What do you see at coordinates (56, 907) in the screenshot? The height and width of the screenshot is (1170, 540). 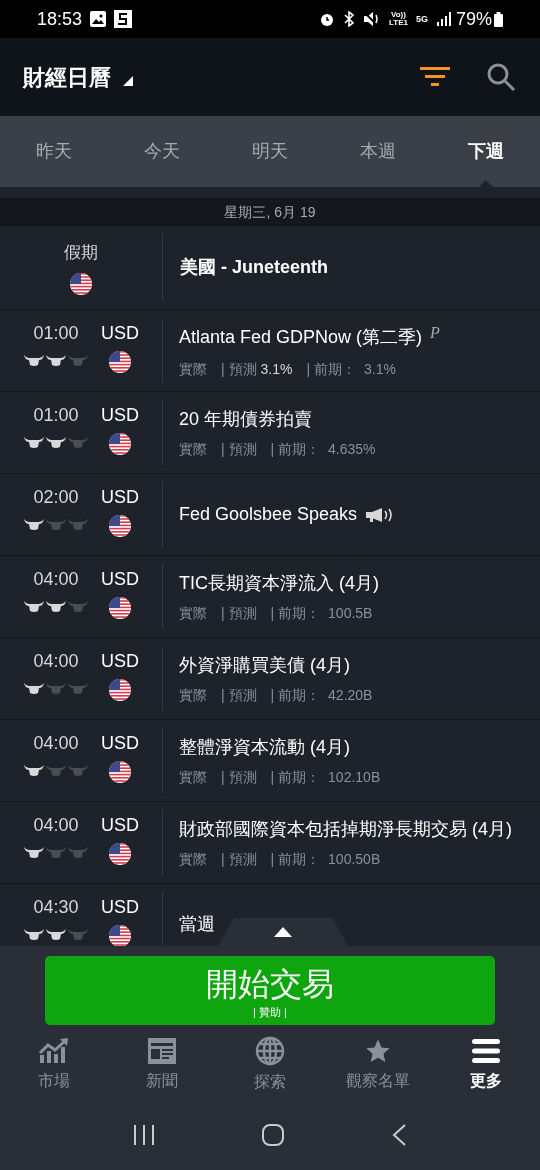 I see `event-time: 04:30` at bounding box center [56, 907].